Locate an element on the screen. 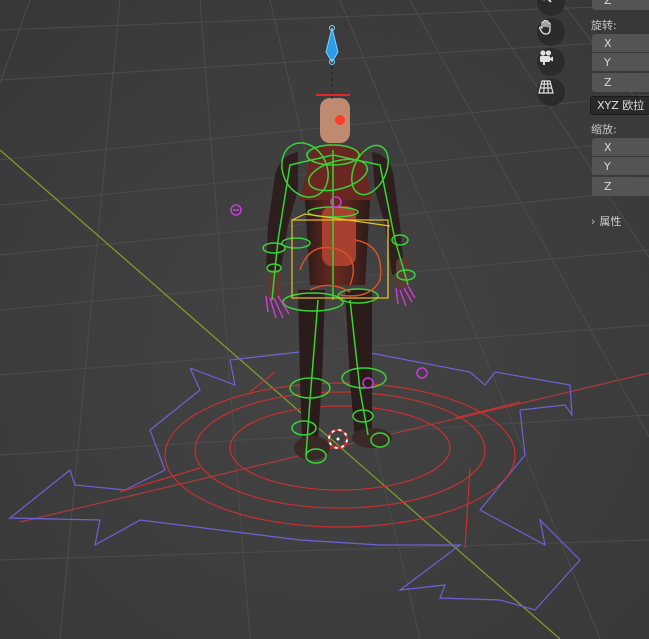  scale-z-field: Z is located at coordinates (620, 186).